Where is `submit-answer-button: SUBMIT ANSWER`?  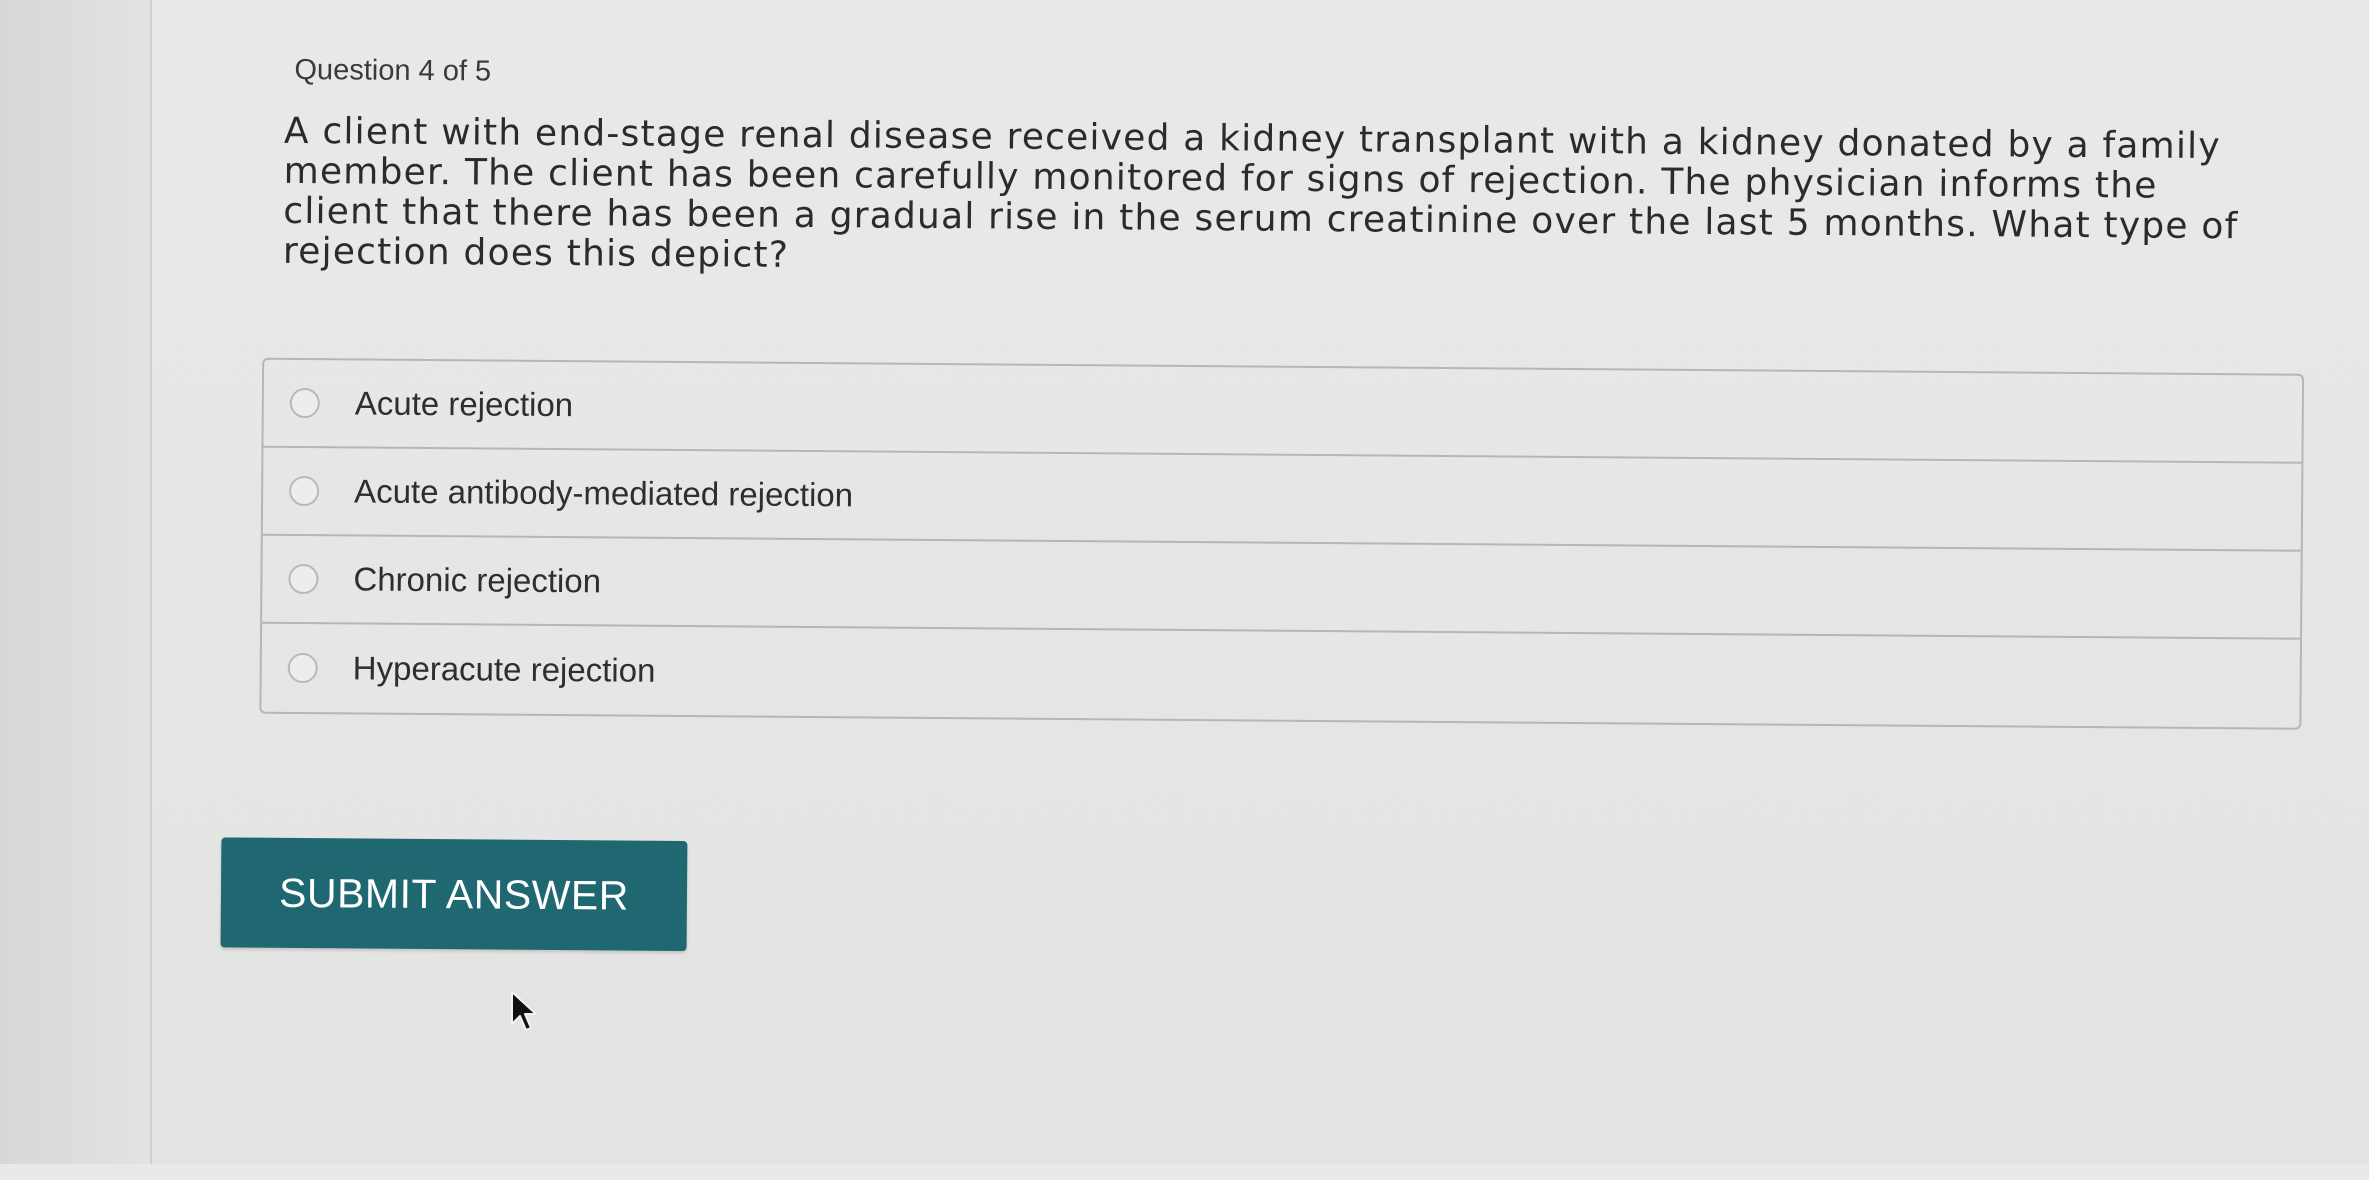 submit-answer-button: SUBMIT ANSWER is located at coordinates (454, 894).